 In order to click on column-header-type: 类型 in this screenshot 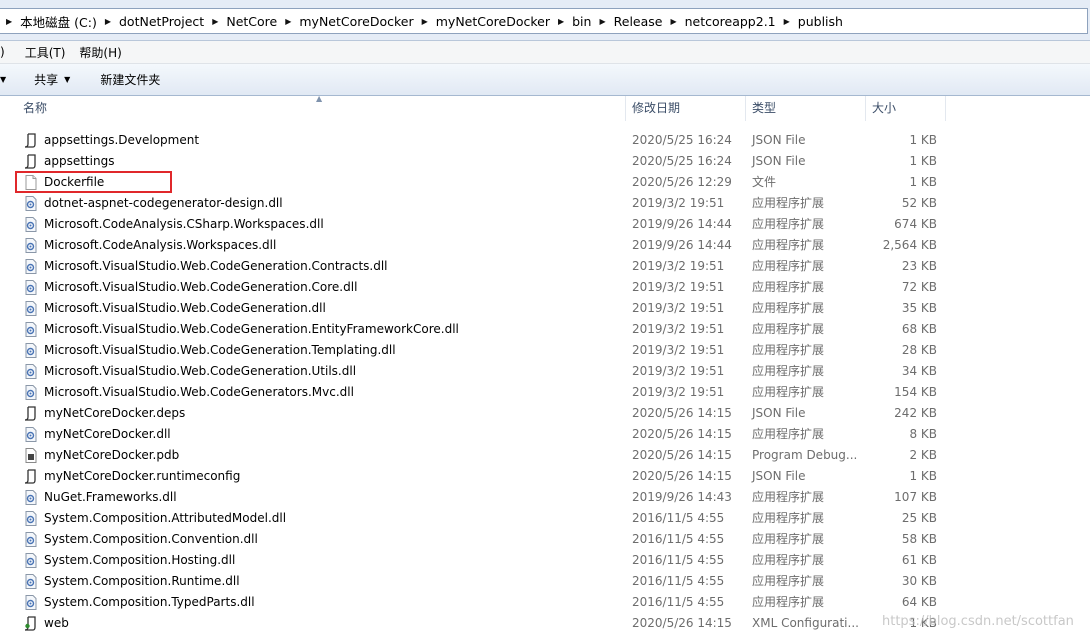, I will do `click(806, 108)`.